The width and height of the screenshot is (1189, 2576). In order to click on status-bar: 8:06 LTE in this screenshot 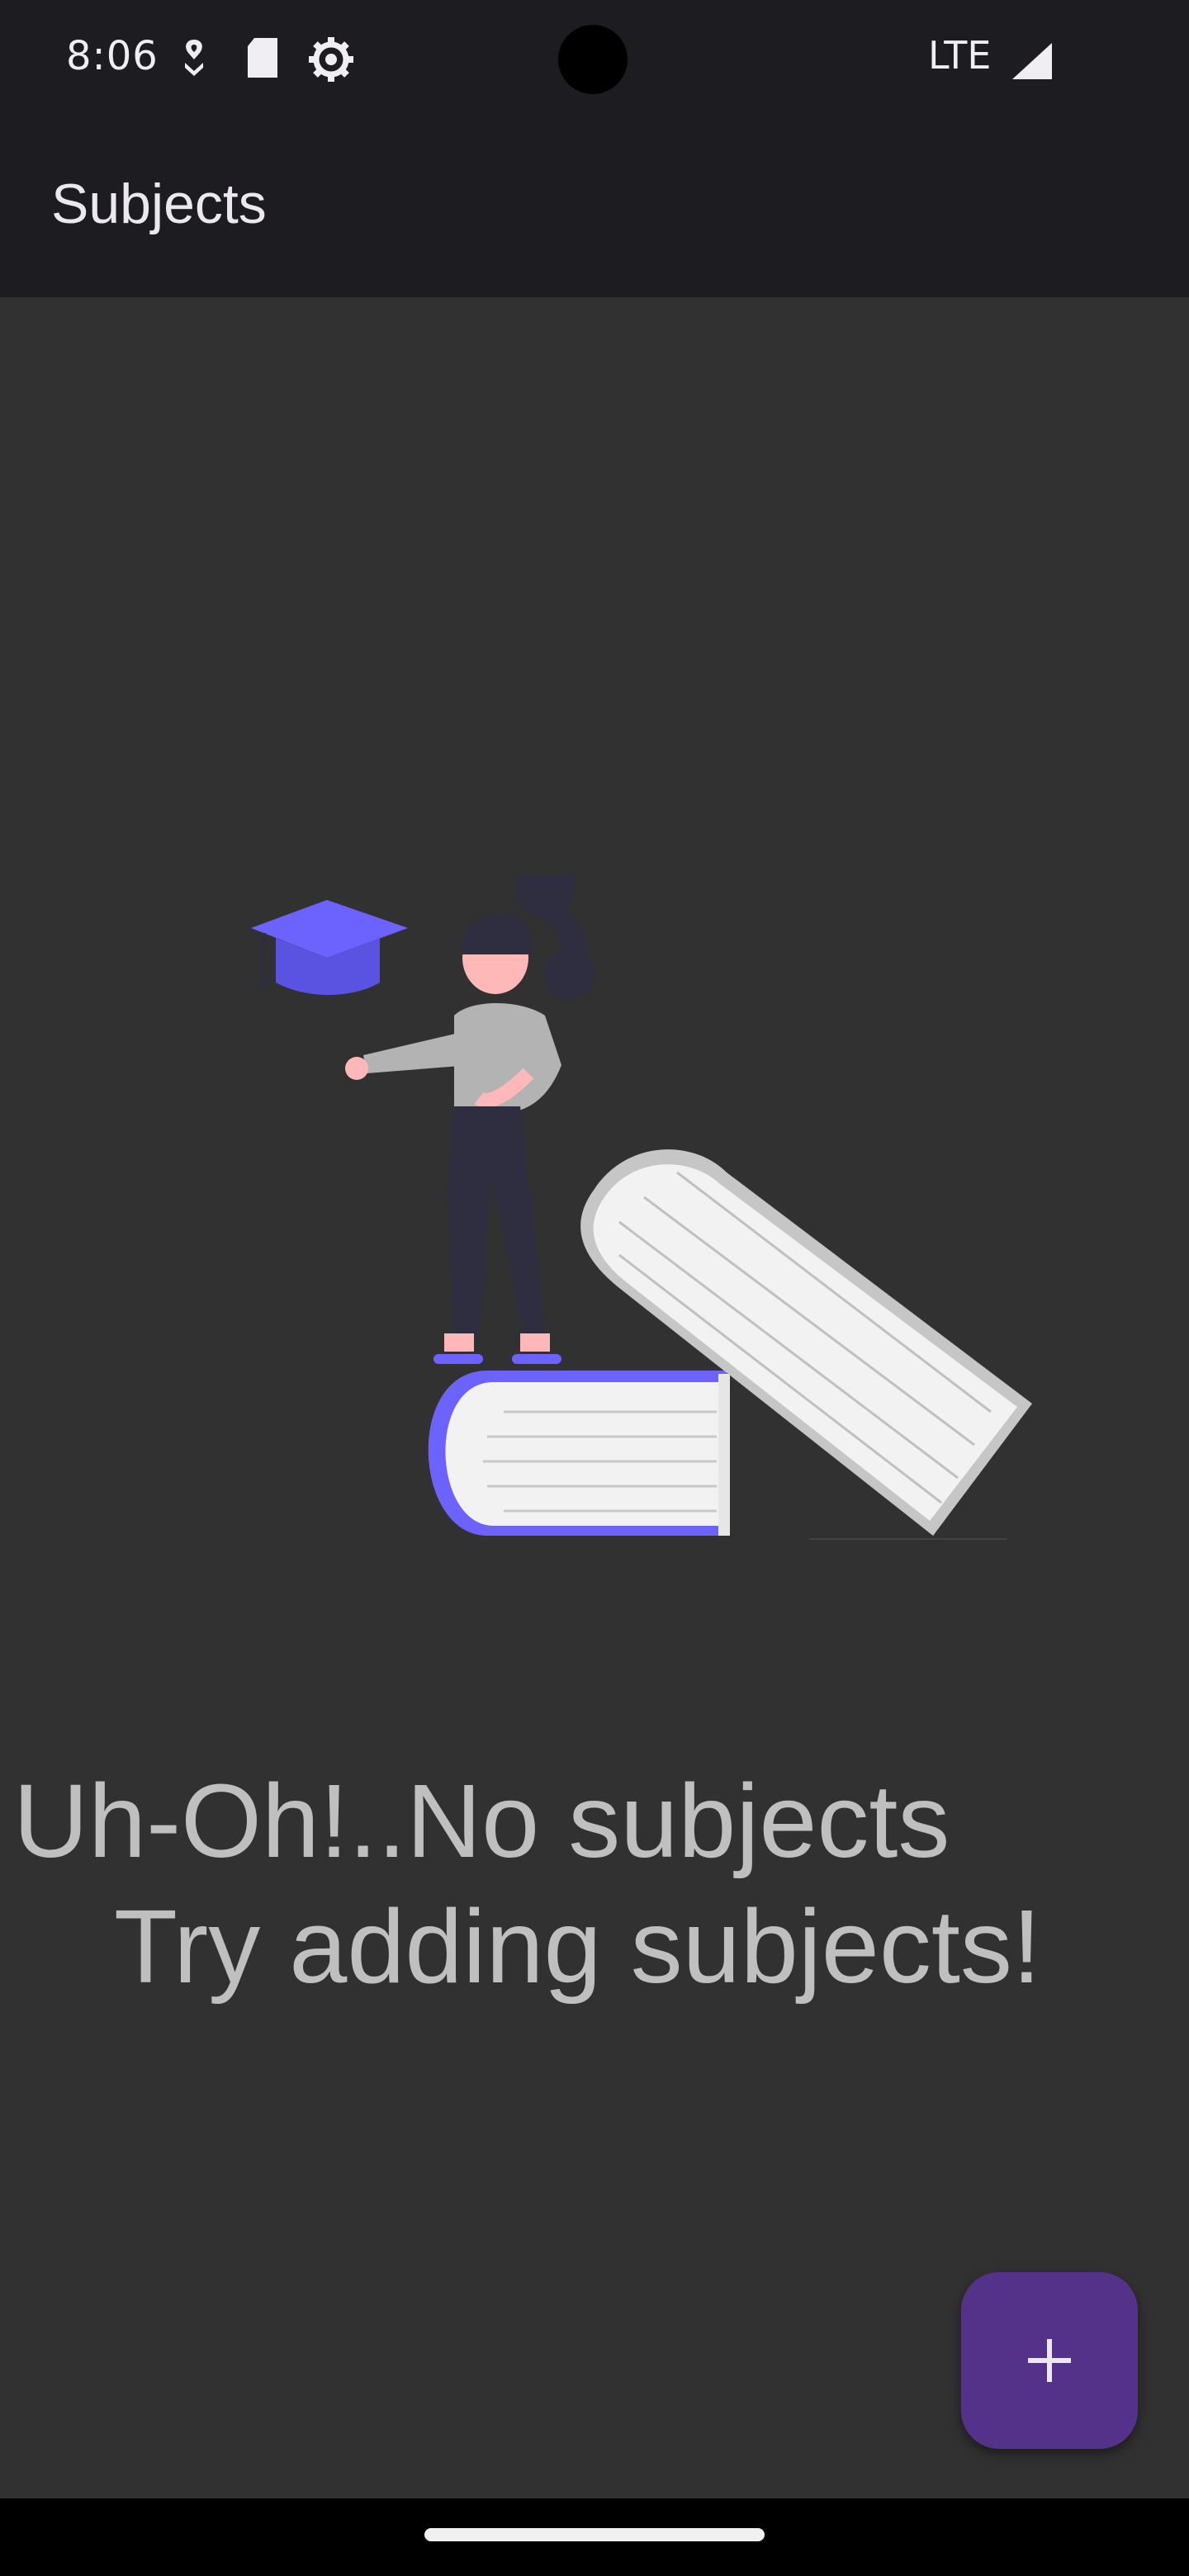, I will do `click(594, 62)`.